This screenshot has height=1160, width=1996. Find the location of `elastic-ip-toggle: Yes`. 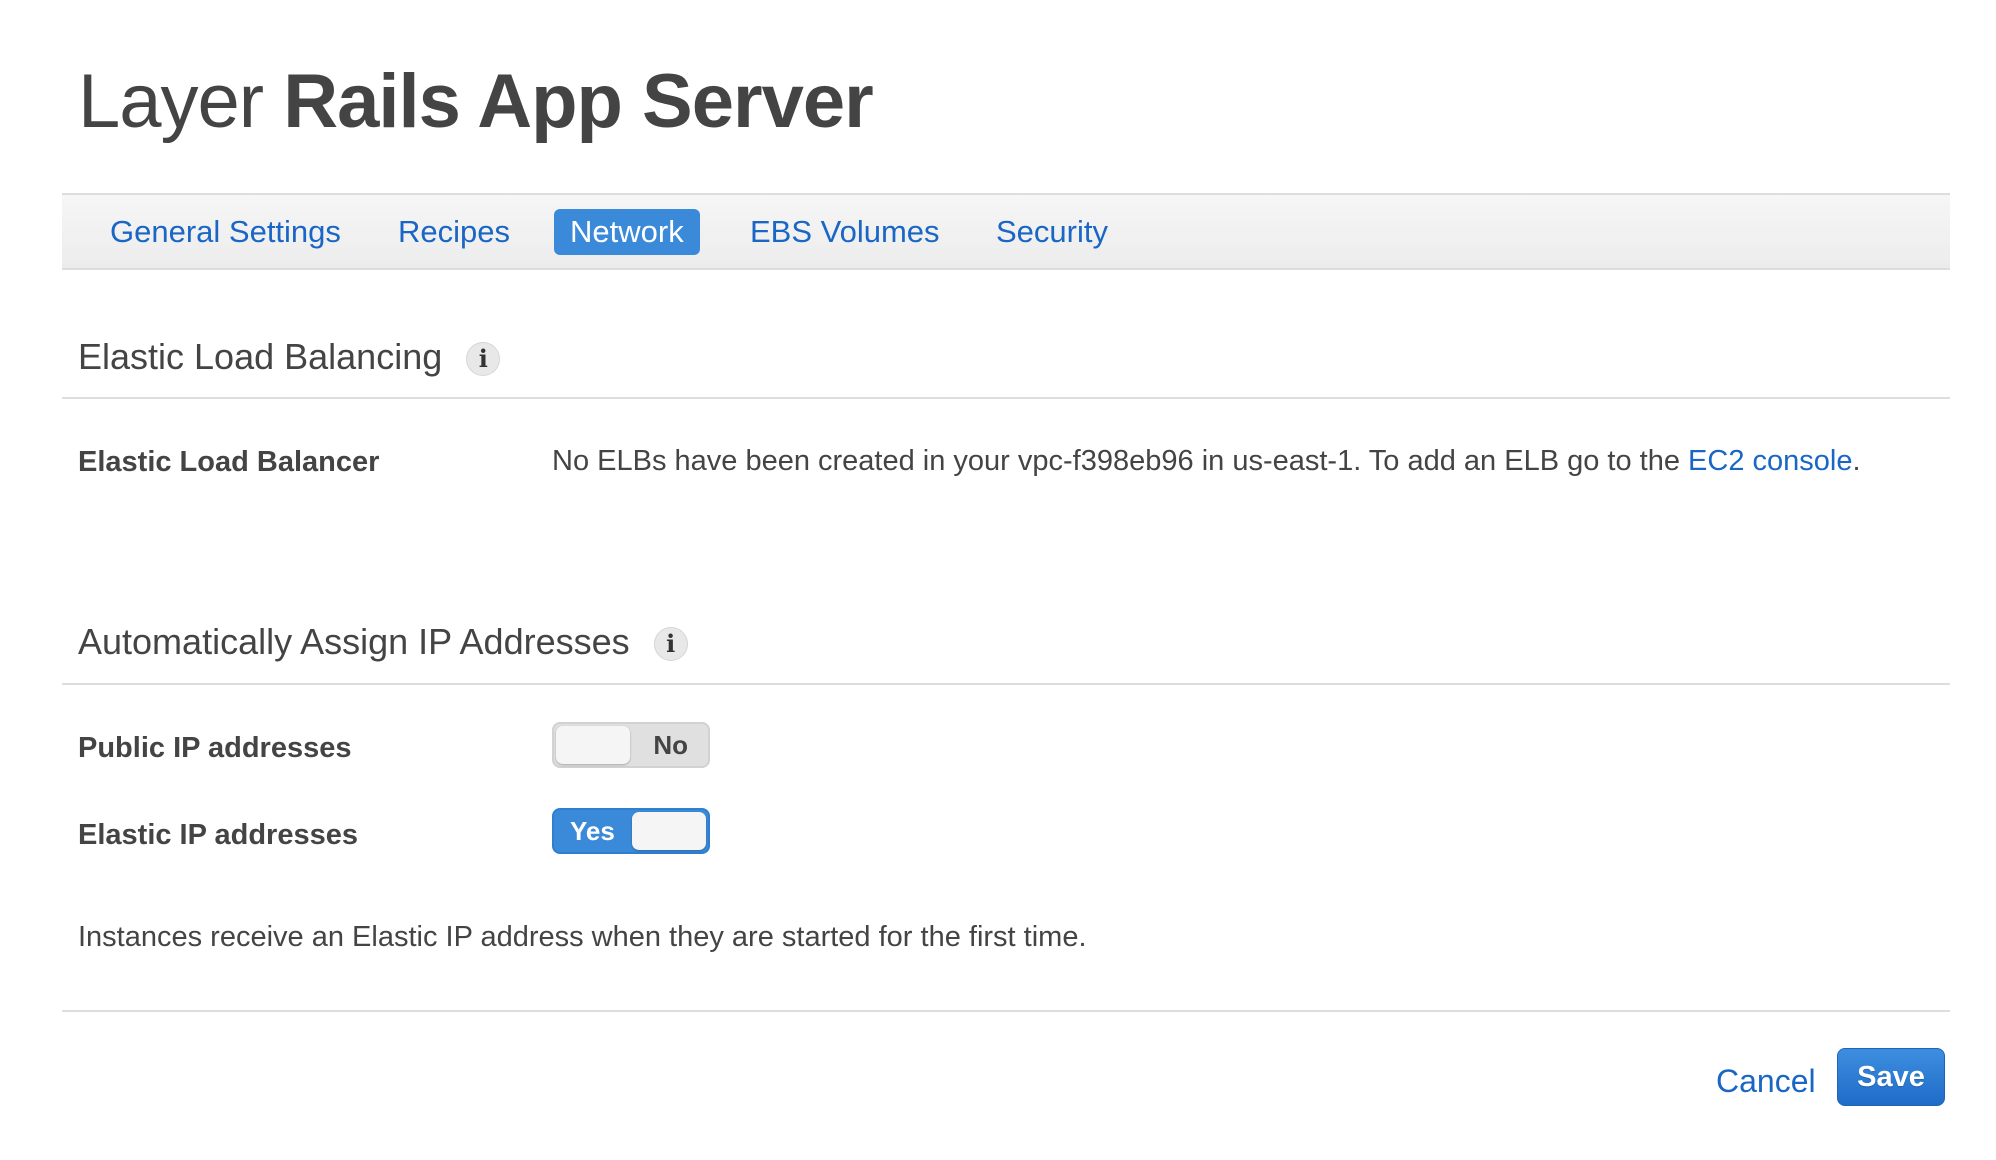

elastic-ip-toggle: Yes is located at coordinates (631, 831).